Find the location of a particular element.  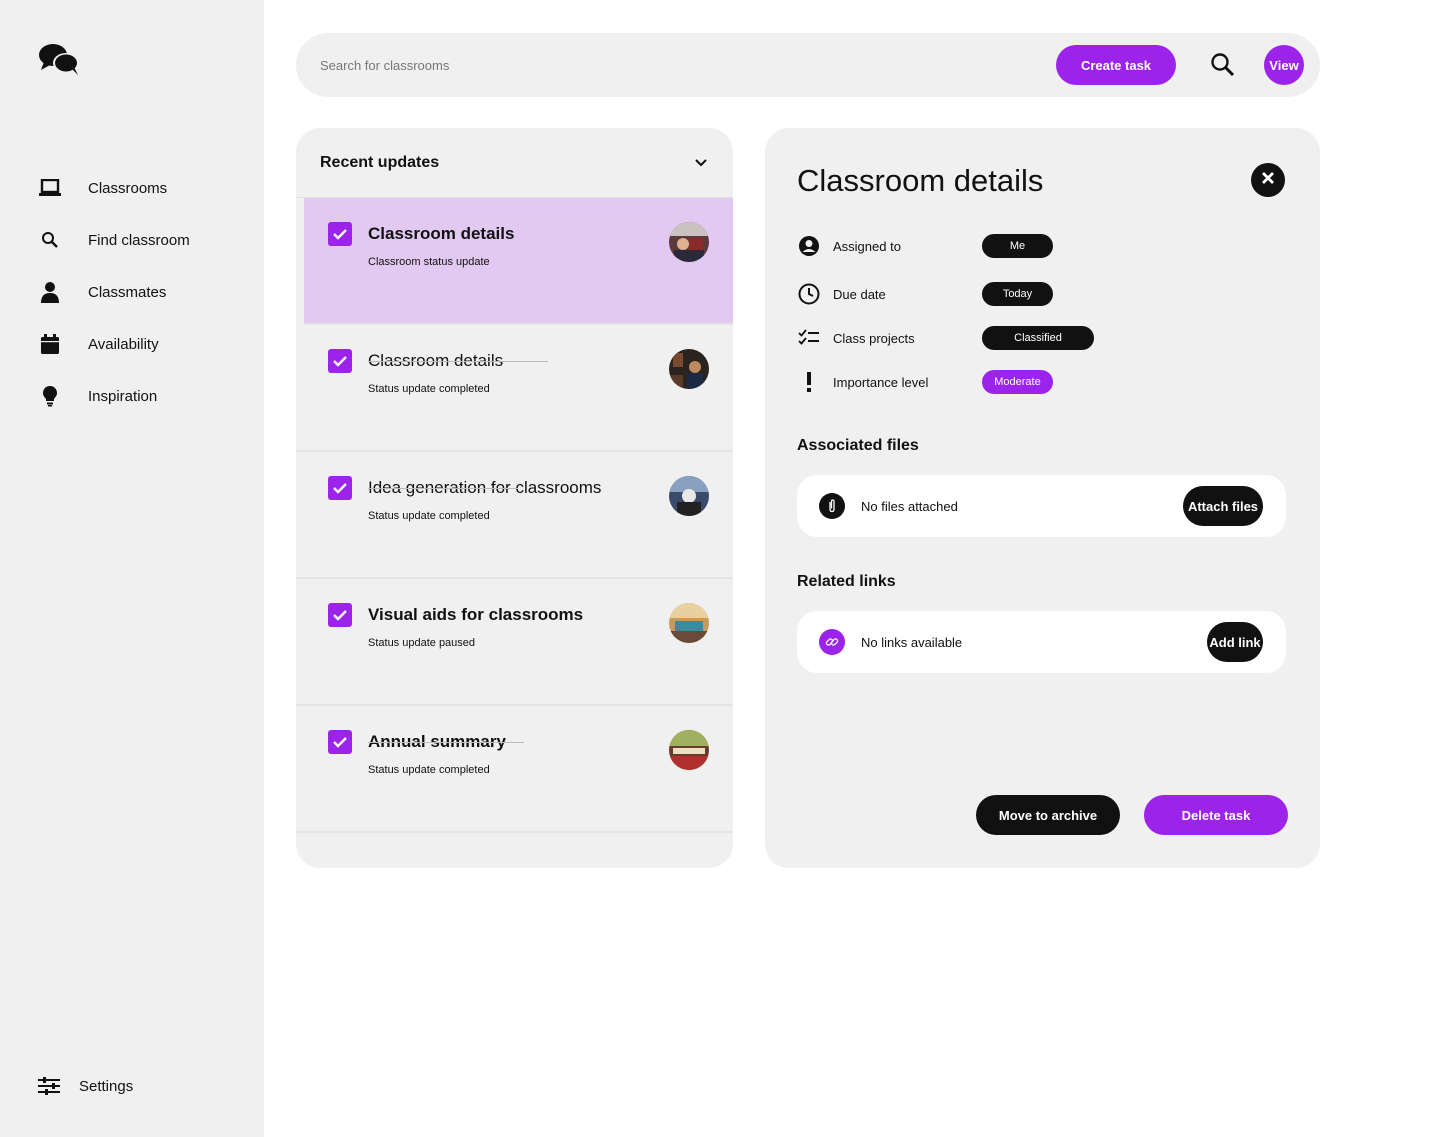

property-label: Assigned to is located at coordinates (867, 246).